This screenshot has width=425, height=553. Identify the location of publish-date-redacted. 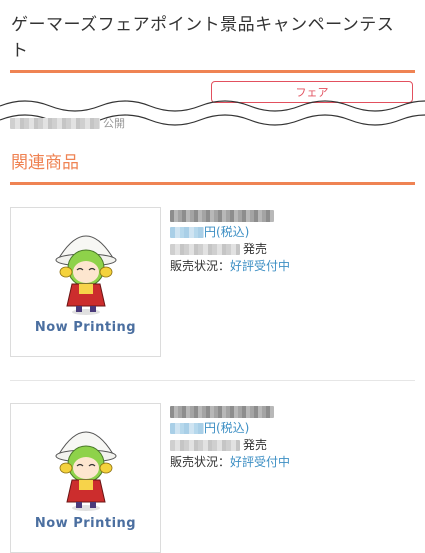
(55, 123).